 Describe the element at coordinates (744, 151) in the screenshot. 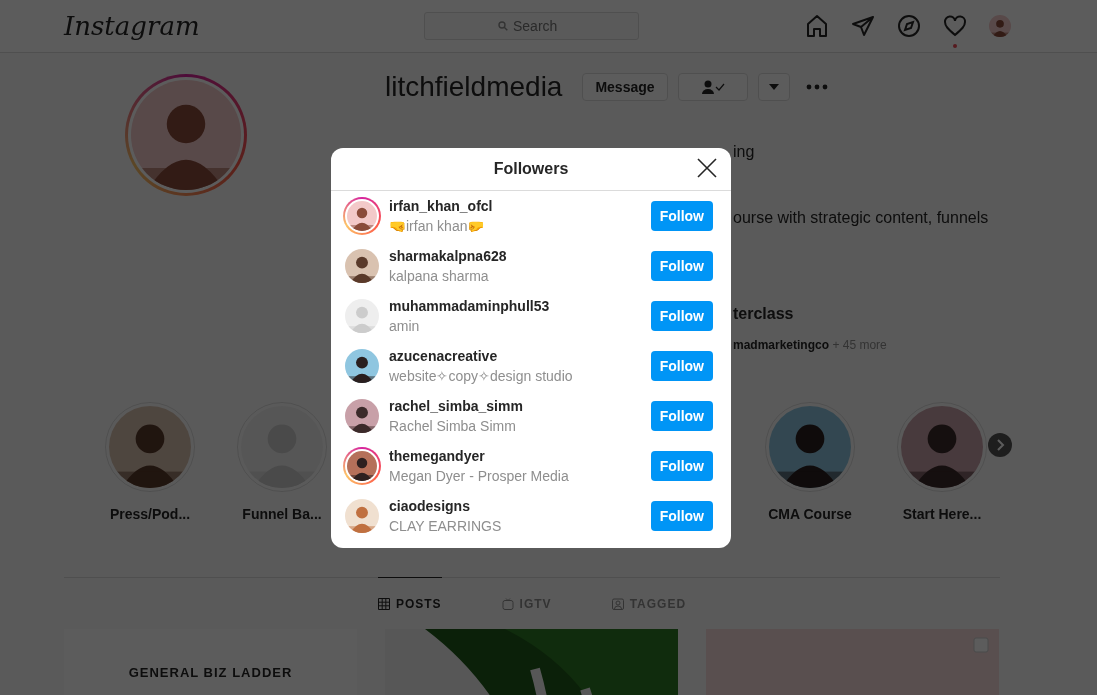

I see `following-count: ing` at that location.